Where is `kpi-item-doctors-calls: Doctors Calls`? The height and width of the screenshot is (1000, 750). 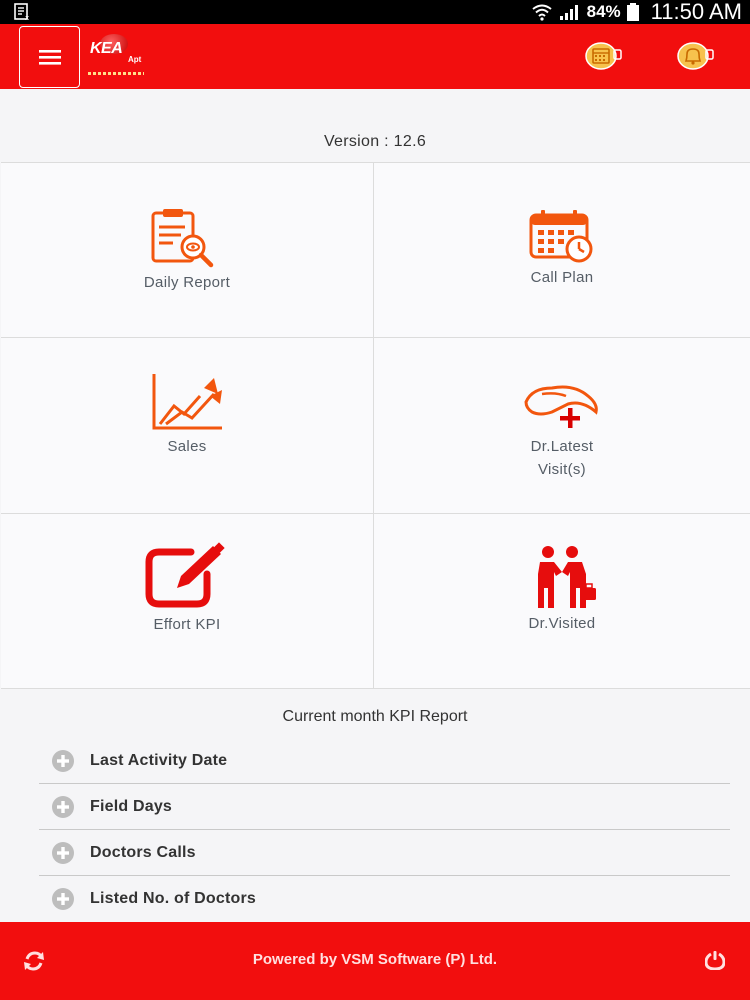 kpi-item-doctors-calls: Doctors Calls is located at coordinates (384, 853).